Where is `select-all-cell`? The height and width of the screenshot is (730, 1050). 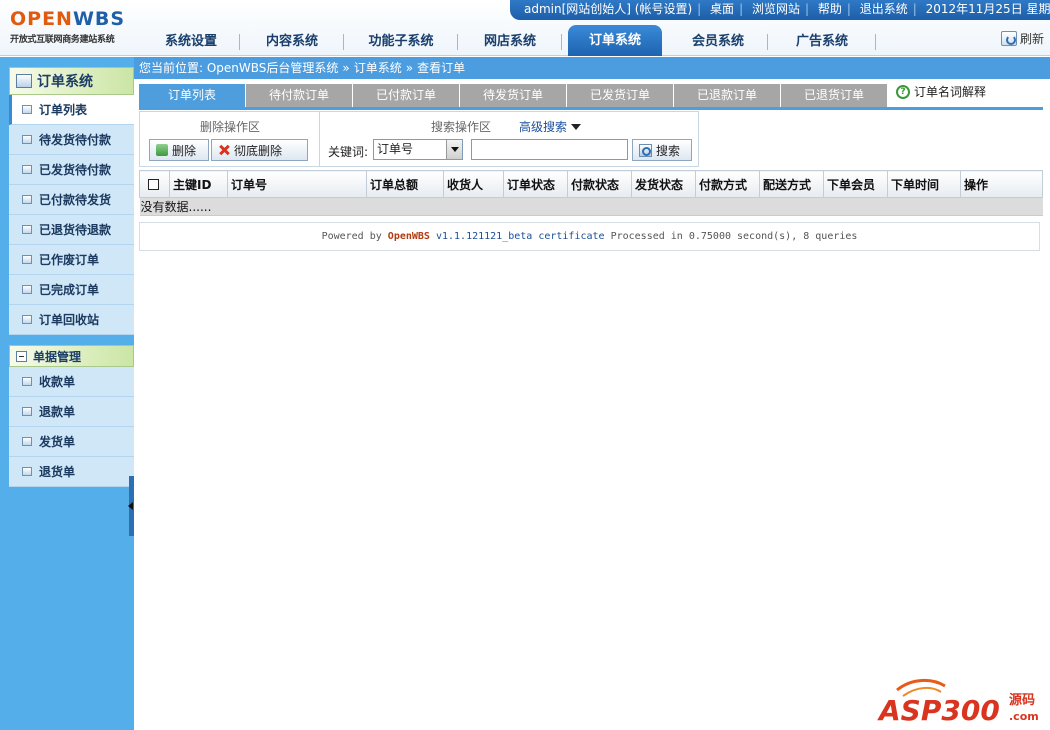
select-all-cell is located at coordinates (154, 184).